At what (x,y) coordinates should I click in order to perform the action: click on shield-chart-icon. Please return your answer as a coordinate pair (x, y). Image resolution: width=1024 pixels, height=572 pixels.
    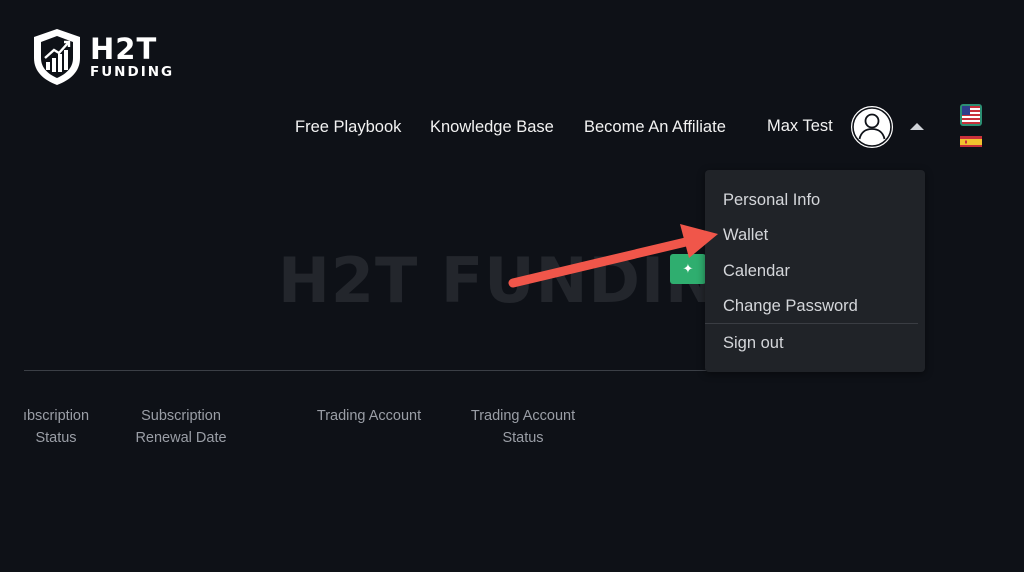
    Looking at the image, I should click on (57, 57).